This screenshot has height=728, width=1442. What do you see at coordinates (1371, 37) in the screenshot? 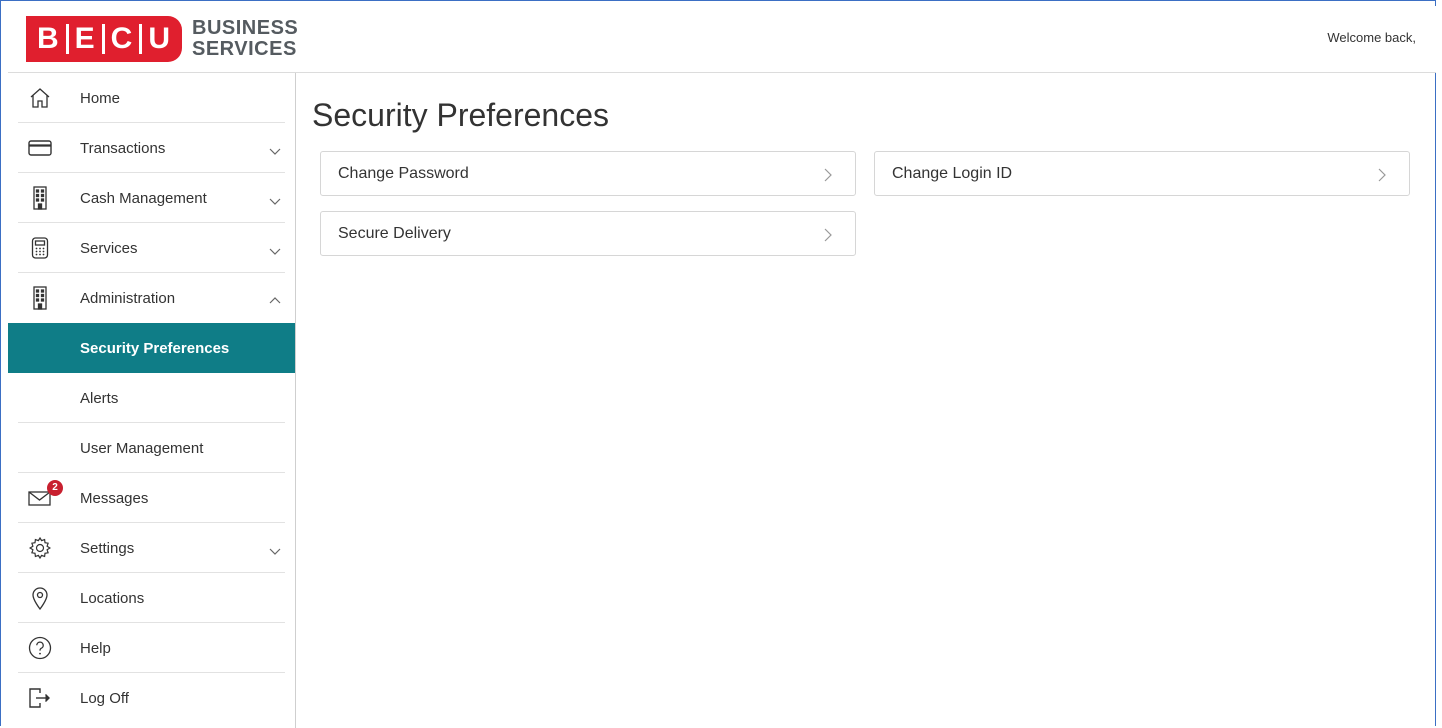
I see `welcome-message: Welcome back,` at bounding box center [1371, 37].